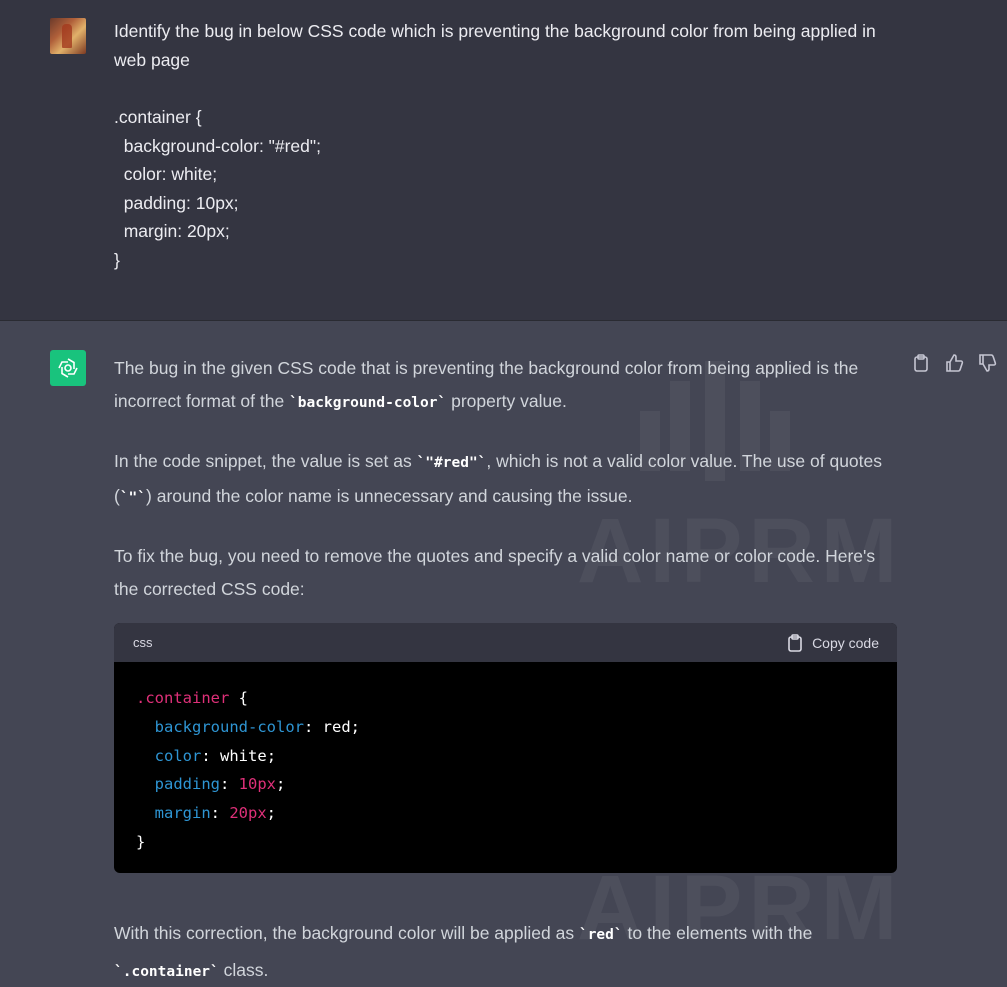  Describe the element at coordinates (717, 933) in the screenshot. I see `text-span: to the elements with the` at that location.